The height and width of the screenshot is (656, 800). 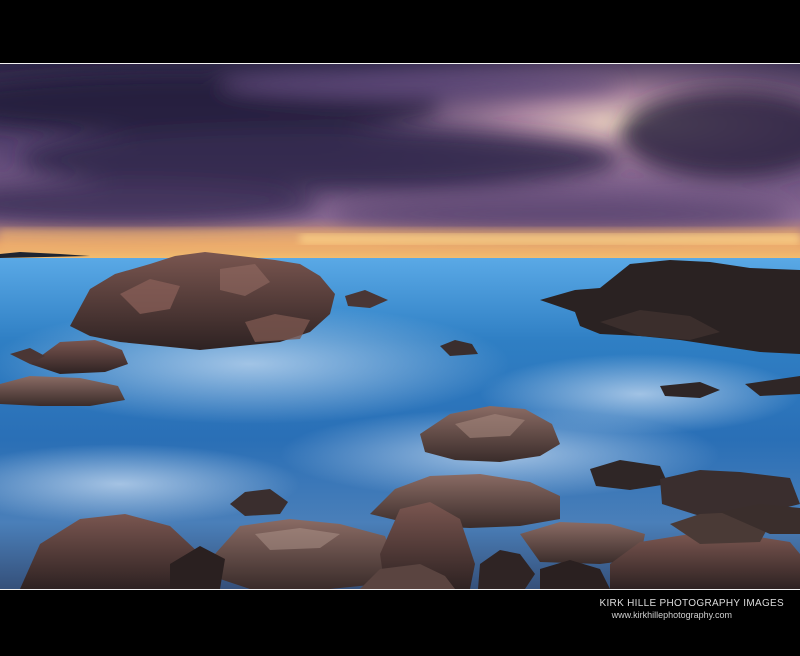 What do you see at coordinates (691, 603) in the screenshot?
I see `caption-title: KIRK HILLE PHOTOGRAPHY IMAGES` at bounding box center [691, 603].